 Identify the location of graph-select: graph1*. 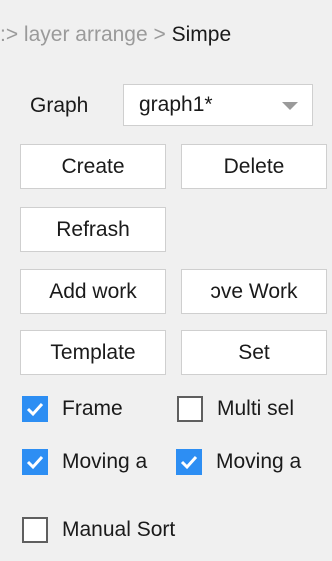
(218, 105).